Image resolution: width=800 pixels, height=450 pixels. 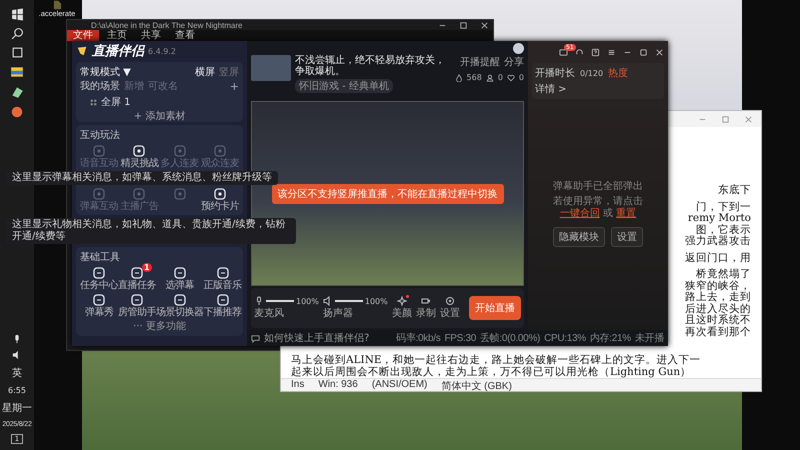 What do you see at coordinates (598, 186) in the screenshot?
I see `notice-text: 弹幕助手已全部弹出` at bounding box center [598, 186].